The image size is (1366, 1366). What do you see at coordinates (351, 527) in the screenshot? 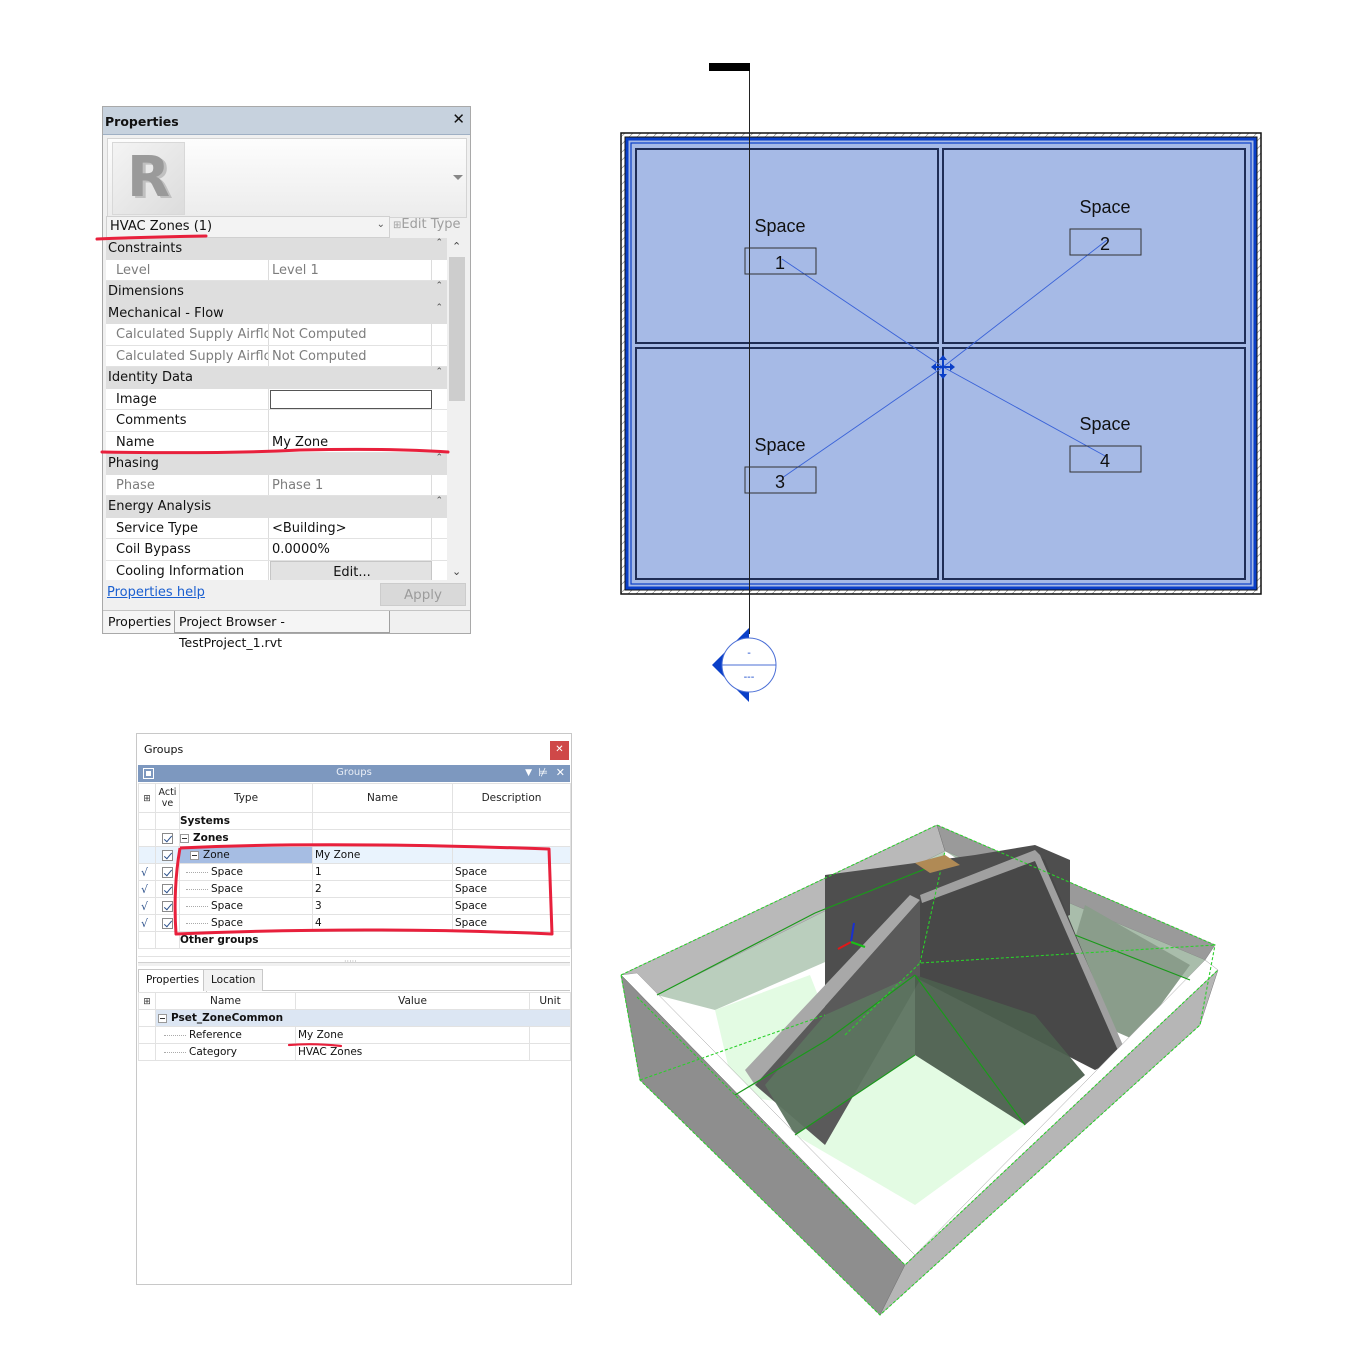
I see `property-value: <Building>` at bounding box center [351, 527].